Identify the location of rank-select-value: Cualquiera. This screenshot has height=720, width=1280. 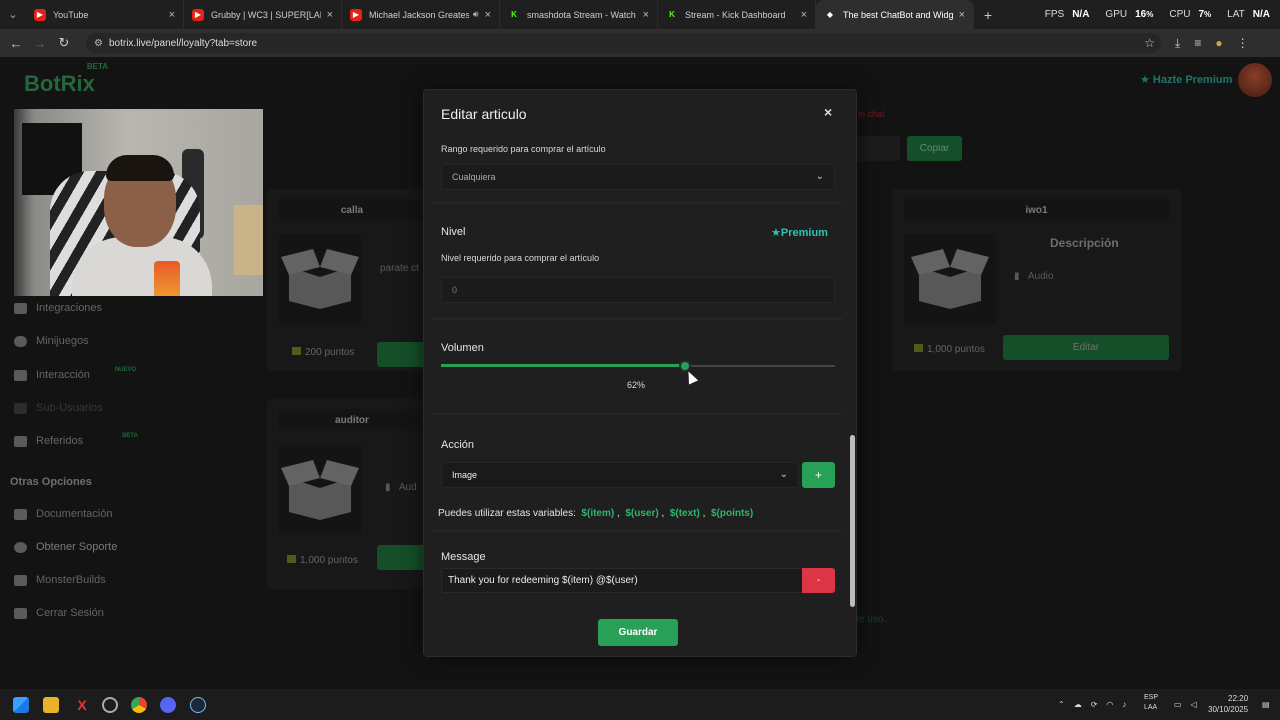
(474, 177).